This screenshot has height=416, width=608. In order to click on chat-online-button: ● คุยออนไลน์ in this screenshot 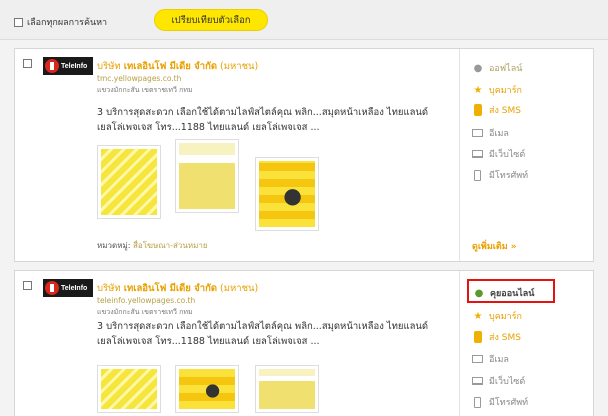, I will do `click(504, 293)`.